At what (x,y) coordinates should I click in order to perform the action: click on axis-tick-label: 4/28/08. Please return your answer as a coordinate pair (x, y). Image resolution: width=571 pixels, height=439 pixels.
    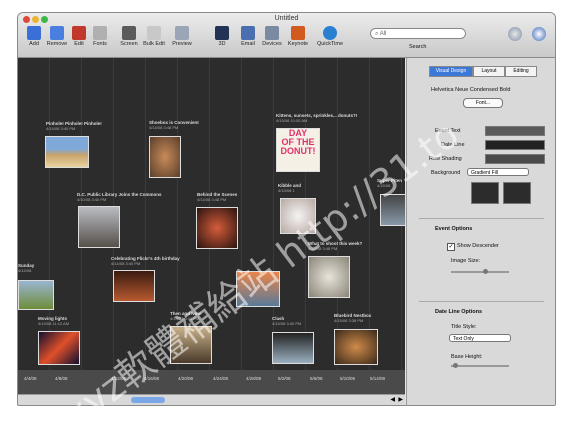
    Looking at the image, I should click on (254, 378).